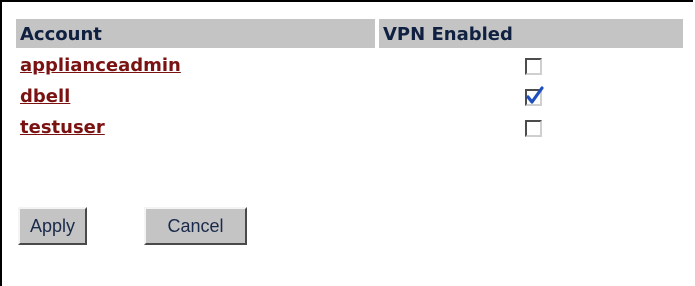  I want to click on column-header-account: Account, so click(195, 33).